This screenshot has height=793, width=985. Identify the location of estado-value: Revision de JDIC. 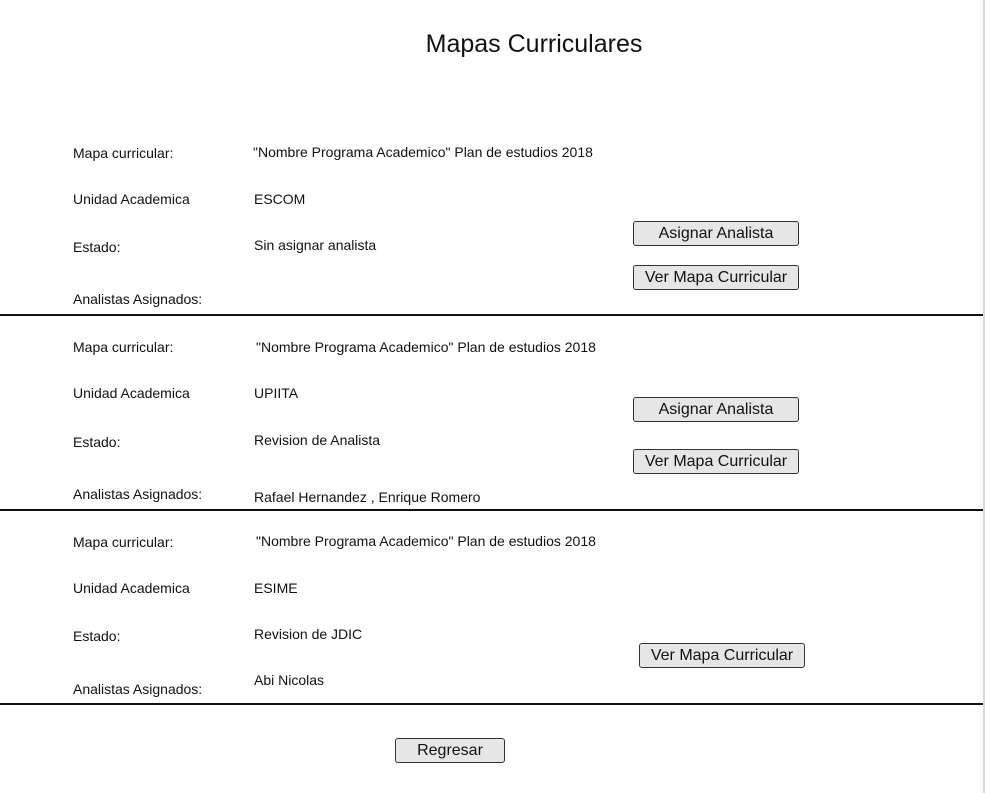
(308, 634).